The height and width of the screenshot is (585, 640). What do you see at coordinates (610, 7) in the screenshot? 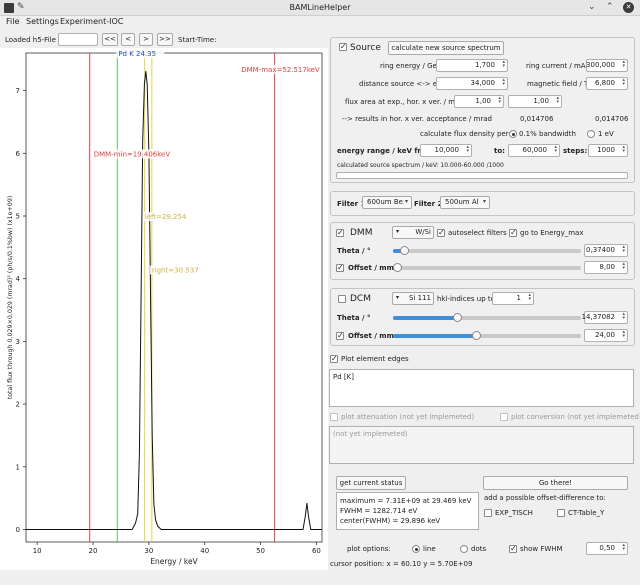
I see `maximize-icon: ⌃` at bounding box center [610, 7].